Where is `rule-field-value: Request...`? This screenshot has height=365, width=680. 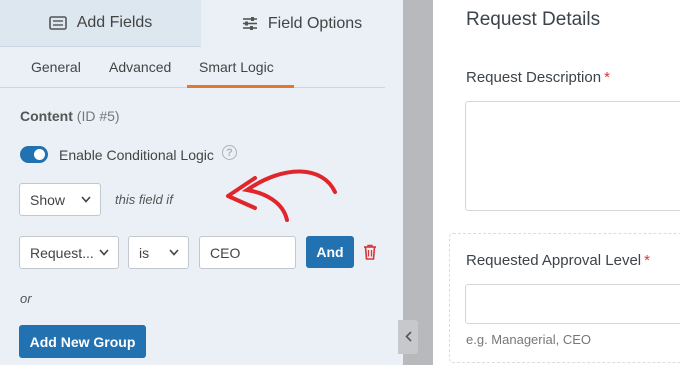
rule-field-value: Request... is located at coordinates (62, 252).